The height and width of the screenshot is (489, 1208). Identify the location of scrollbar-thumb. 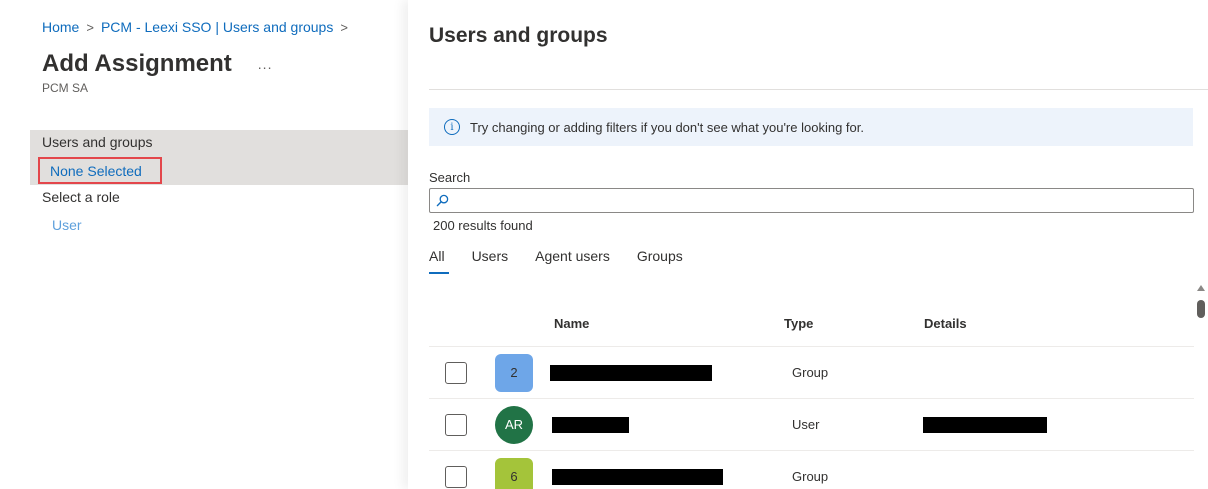
(1201, 309).